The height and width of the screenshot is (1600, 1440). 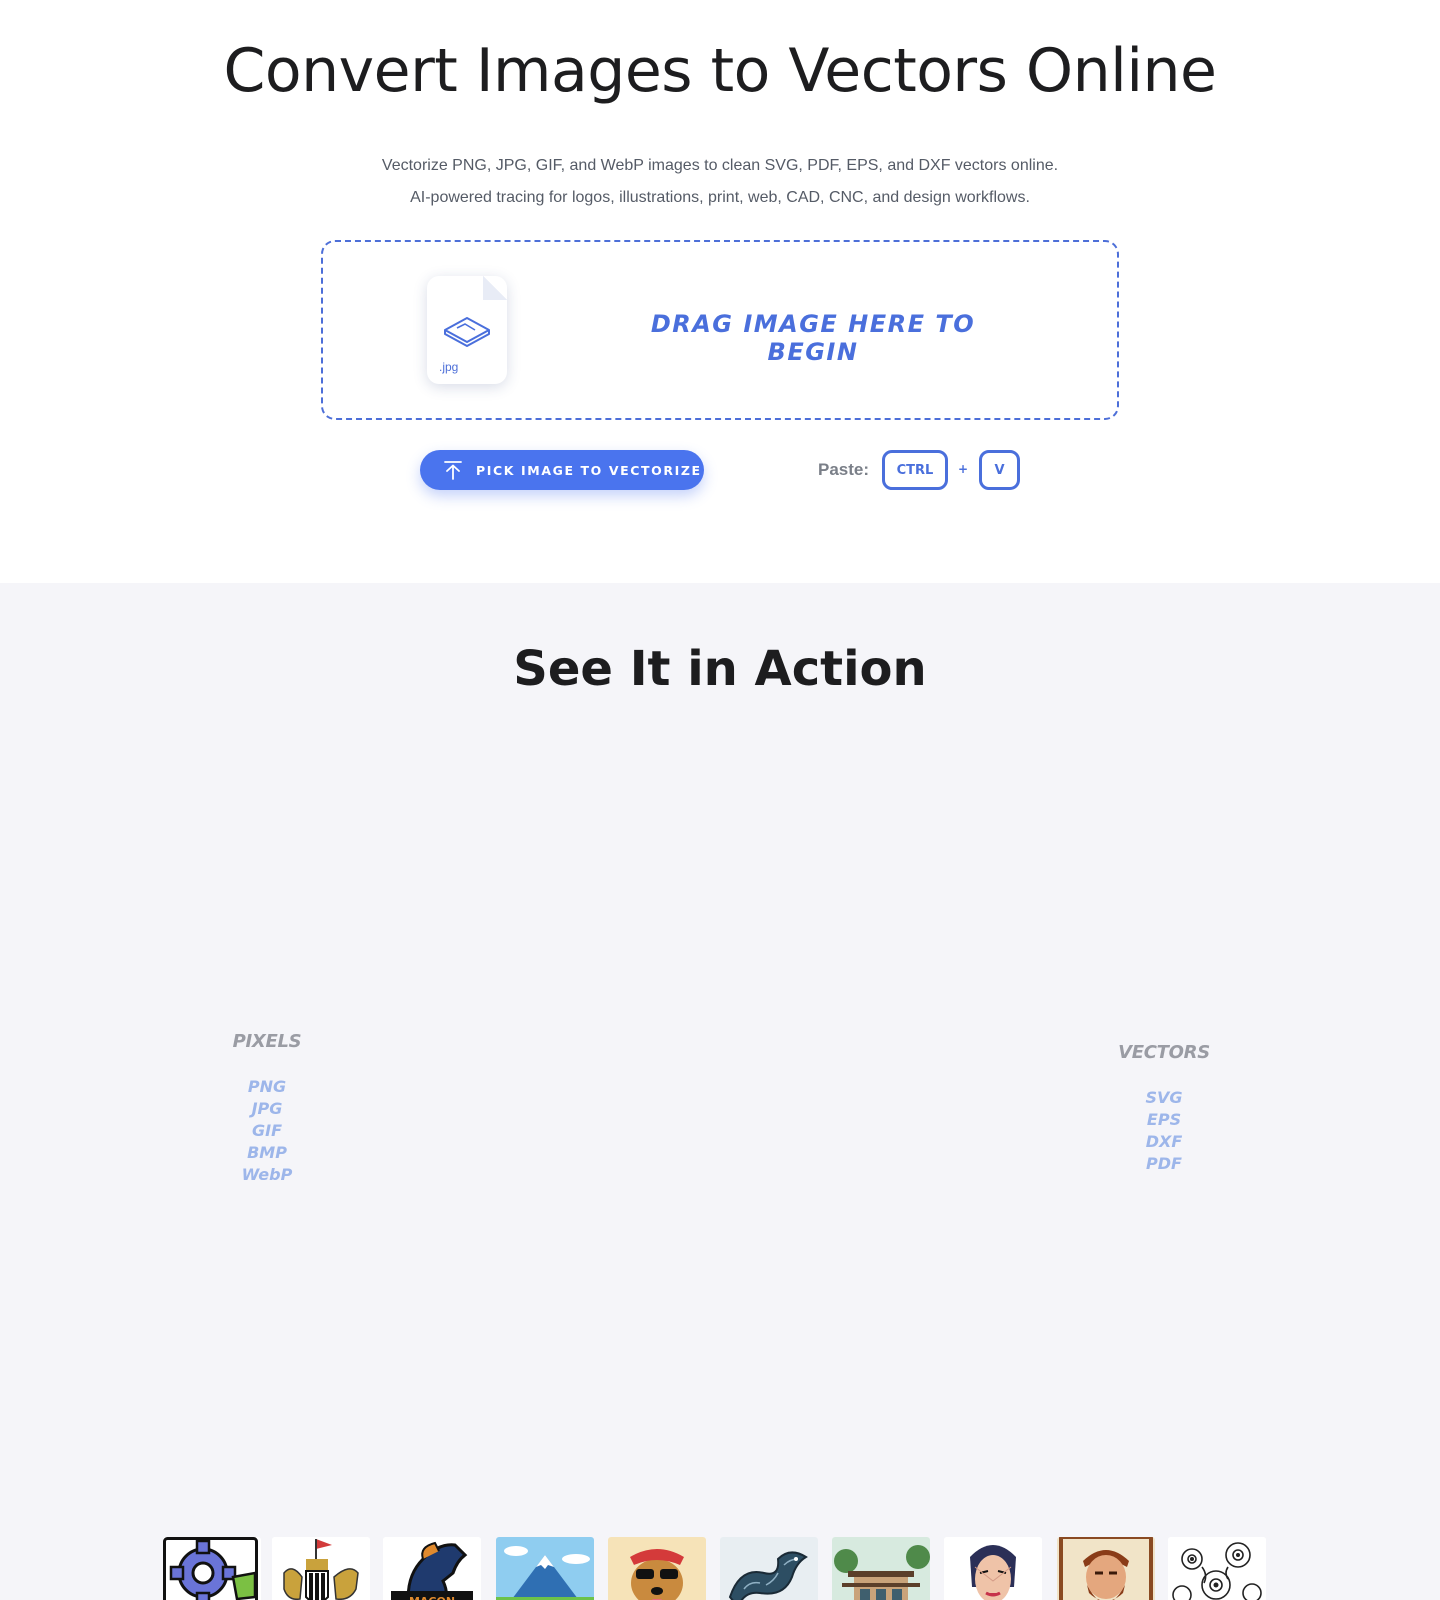 I want to click on pixels-format-list: PIXELS PNG JPG GIF BMP WebP, so click(x=267, y=1108).